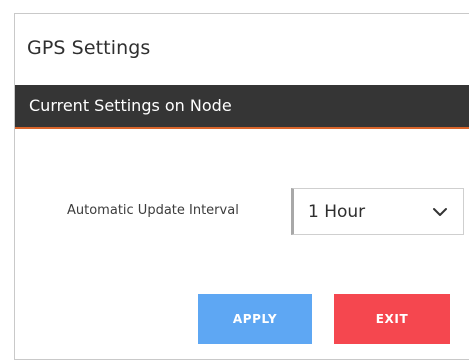 This screenshot has height=360, width=469. Describe the element at coordinates (337, 212) in the screenshot. I see `update-interval-value: 1 Hour` at that location.